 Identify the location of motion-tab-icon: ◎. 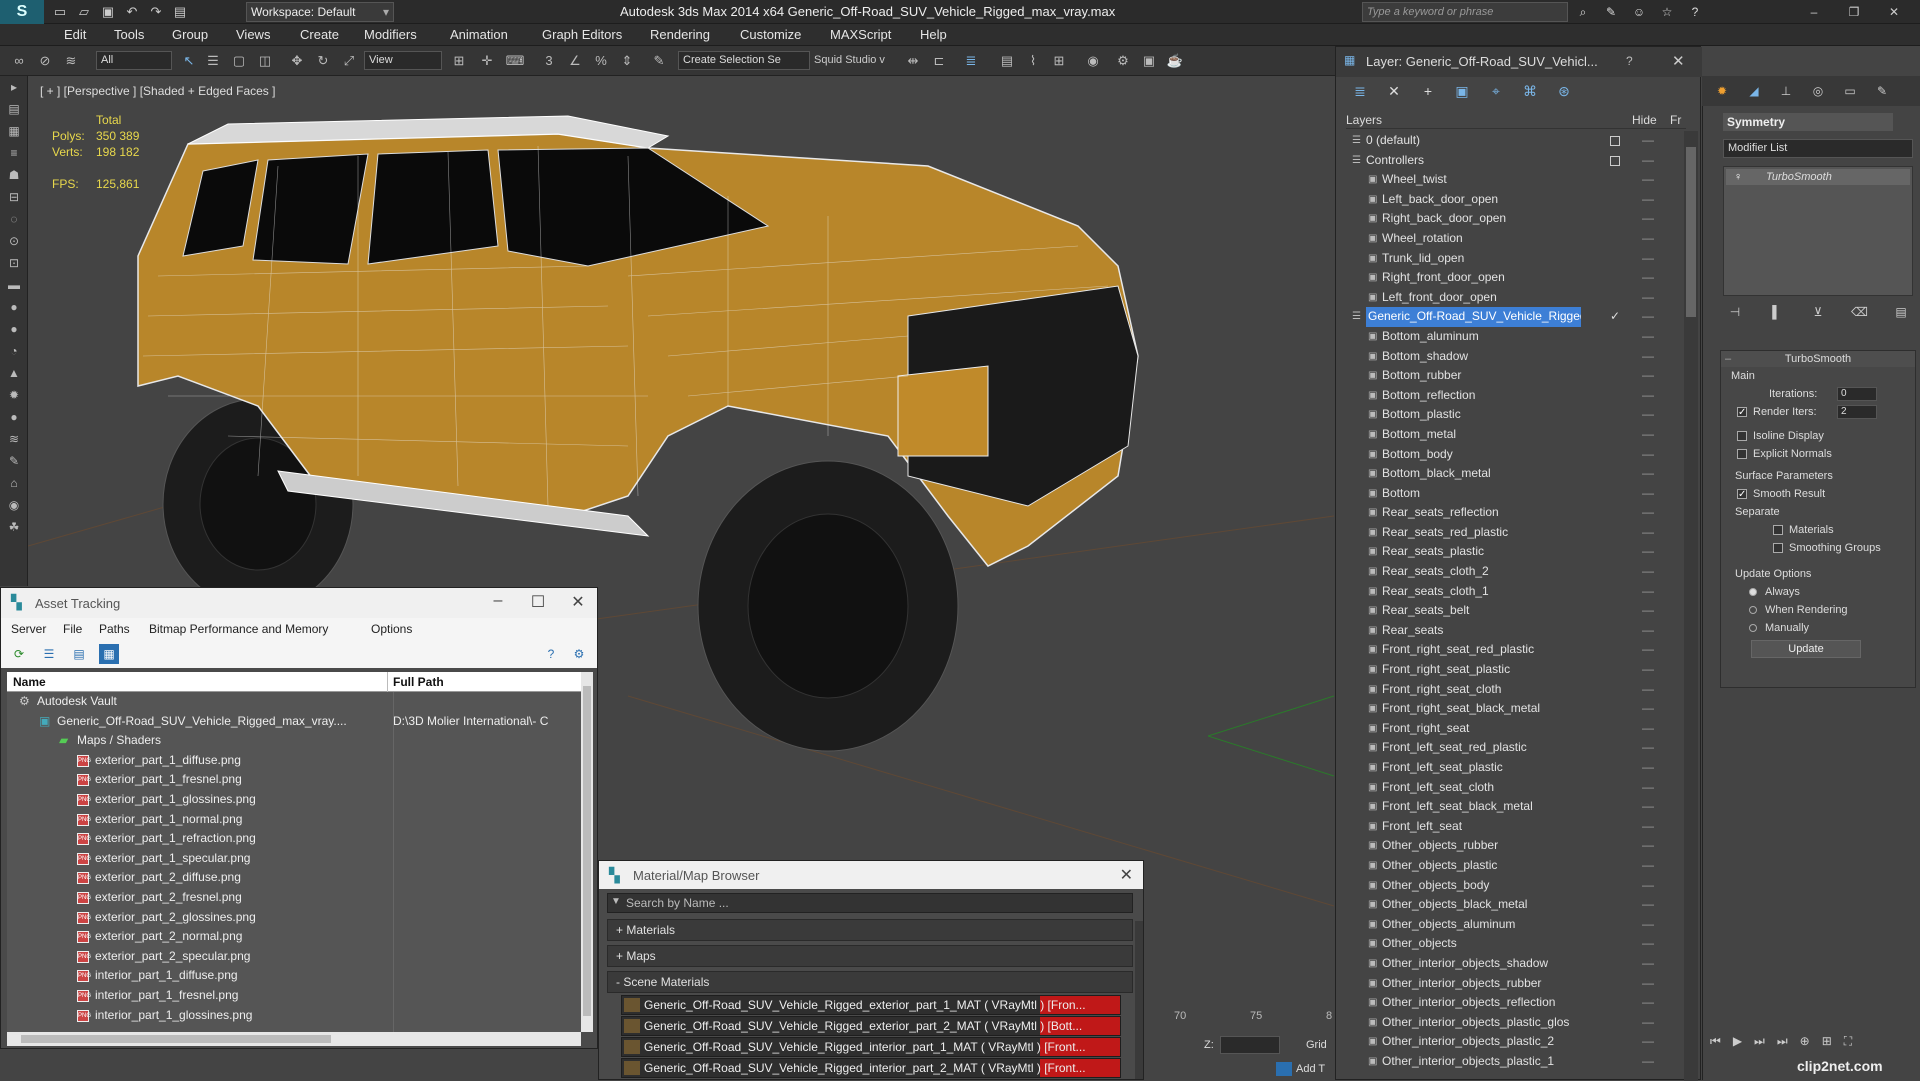
(1818, 91).